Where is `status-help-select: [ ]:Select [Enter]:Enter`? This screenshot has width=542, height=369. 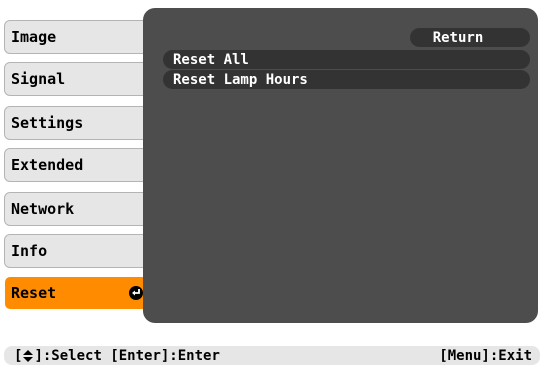 status-help-select: [ ]:Select [Enter]:Enter is located at coordinates (117, 356).